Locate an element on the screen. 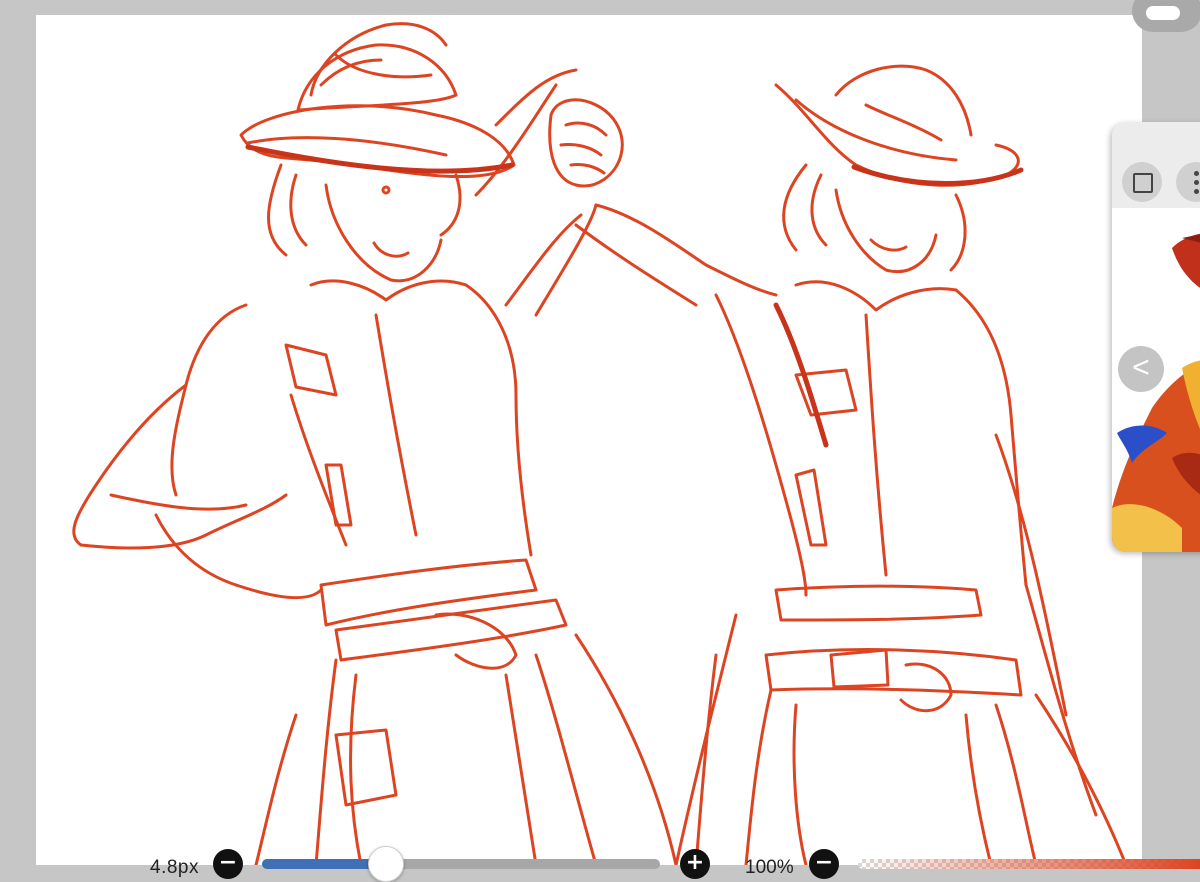 This screenshot has height=882, width=1200. toggle-button is located at coordinates (1166, 16).